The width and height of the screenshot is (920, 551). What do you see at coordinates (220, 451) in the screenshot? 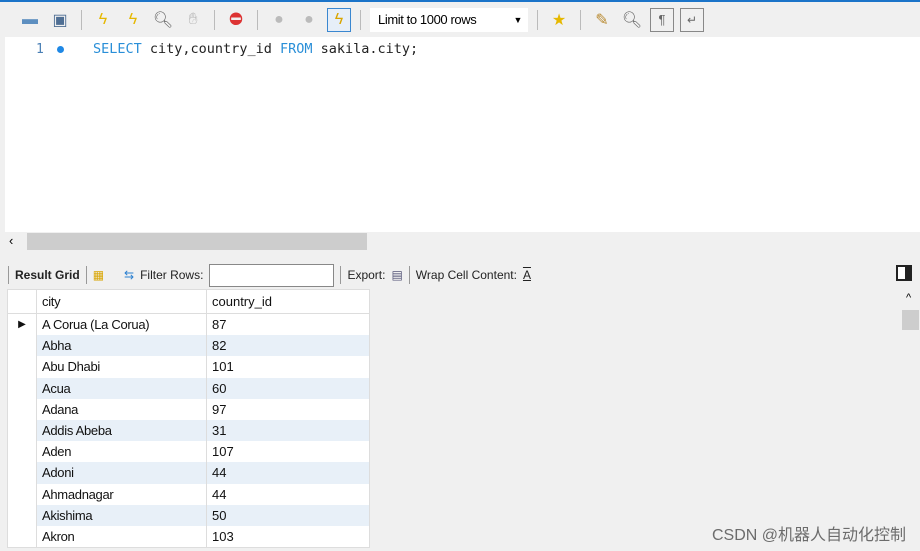
I see `cell-country-id: 107` at bounding box center [220, 451].